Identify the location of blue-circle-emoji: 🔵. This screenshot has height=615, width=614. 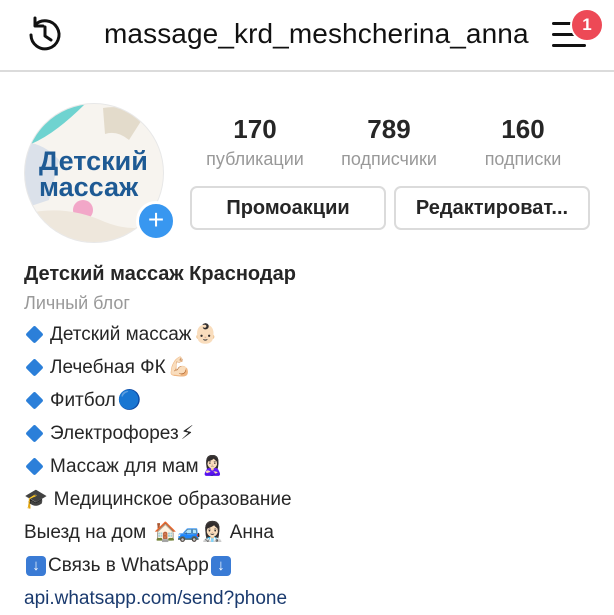
(129, 400).